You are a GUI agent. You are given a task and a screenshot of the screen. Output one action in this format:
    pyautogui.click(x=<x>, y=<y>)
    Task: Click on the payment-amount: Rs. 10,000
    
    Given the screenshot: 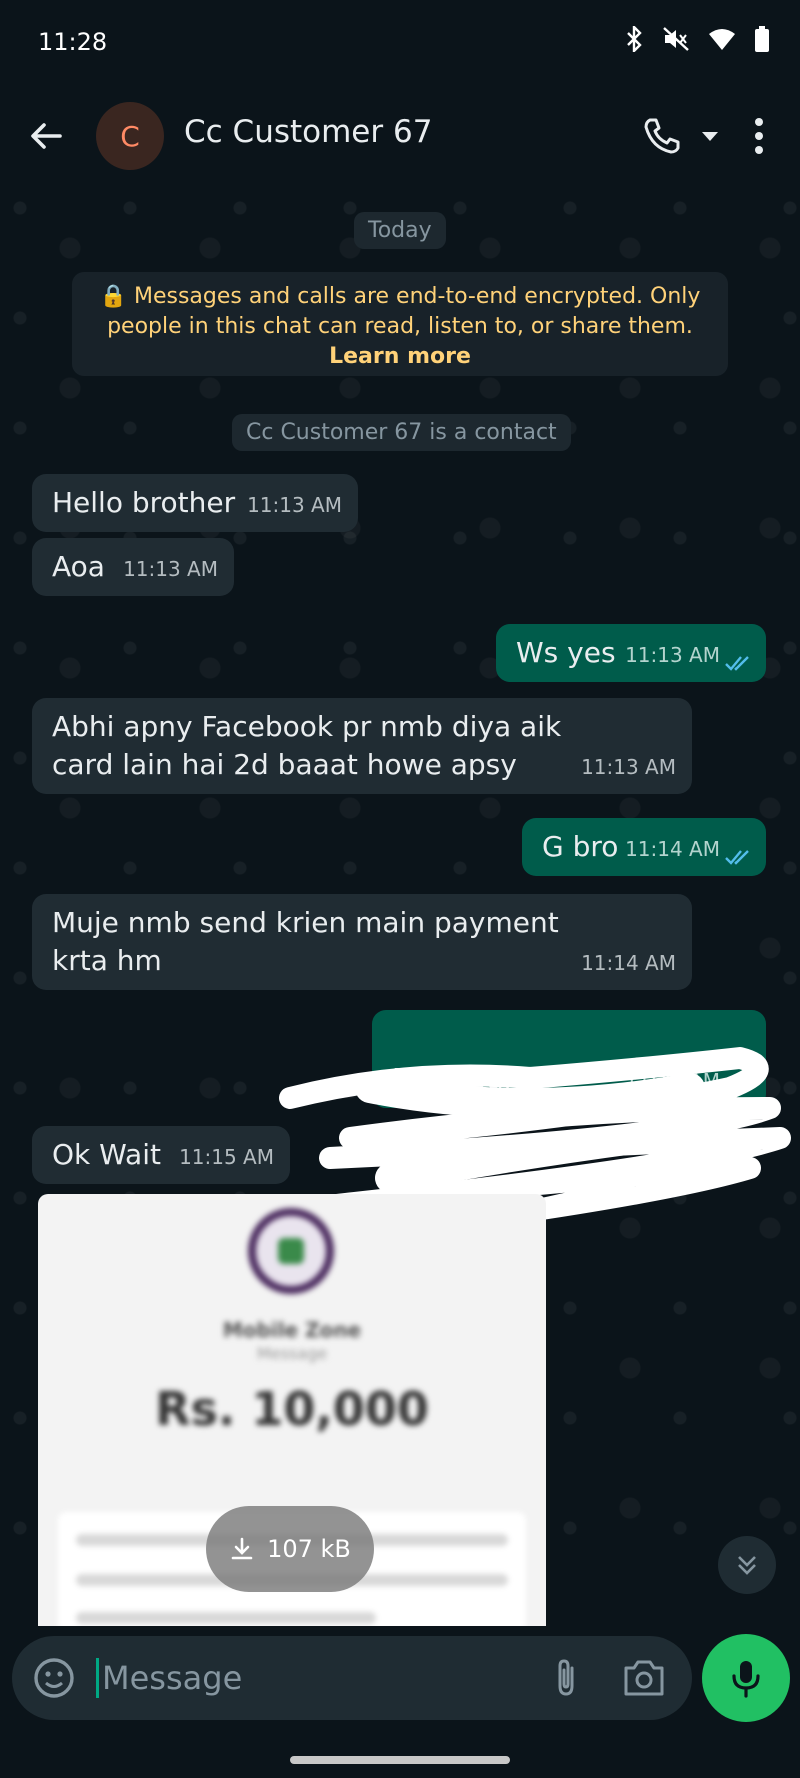 What is the action you would take?
    pyautogui.click(x=292, y=1409)
    